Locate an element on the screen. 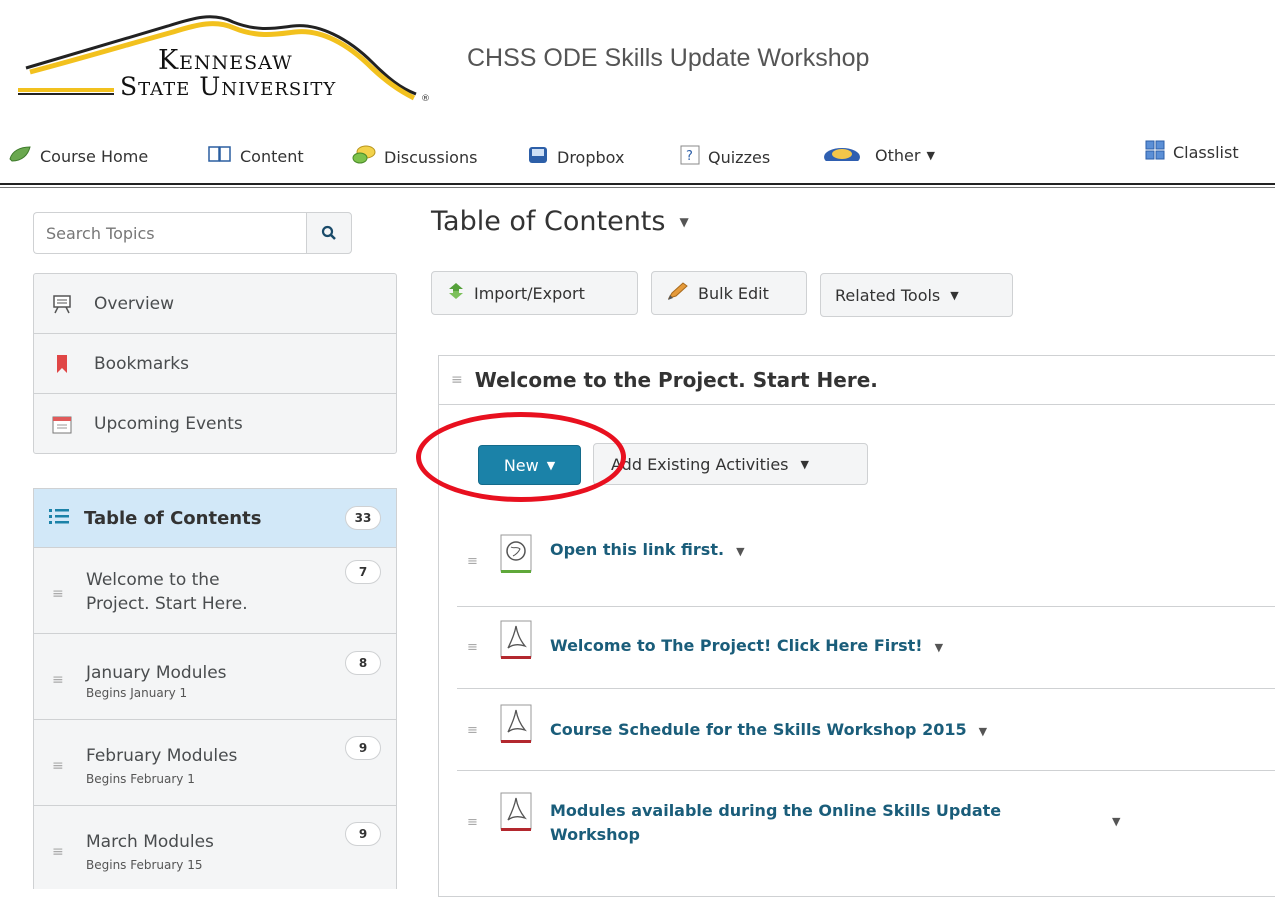 This screenshot has width=1275, height=897. logo-wordmark-line2: State University is located at coordinates (228, 86).